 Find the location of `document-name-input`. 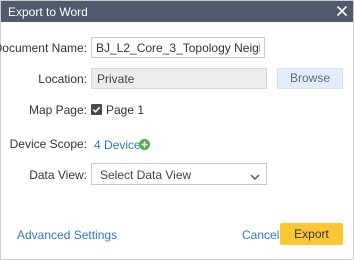

document-name-input is located at coordinates (178, 47).